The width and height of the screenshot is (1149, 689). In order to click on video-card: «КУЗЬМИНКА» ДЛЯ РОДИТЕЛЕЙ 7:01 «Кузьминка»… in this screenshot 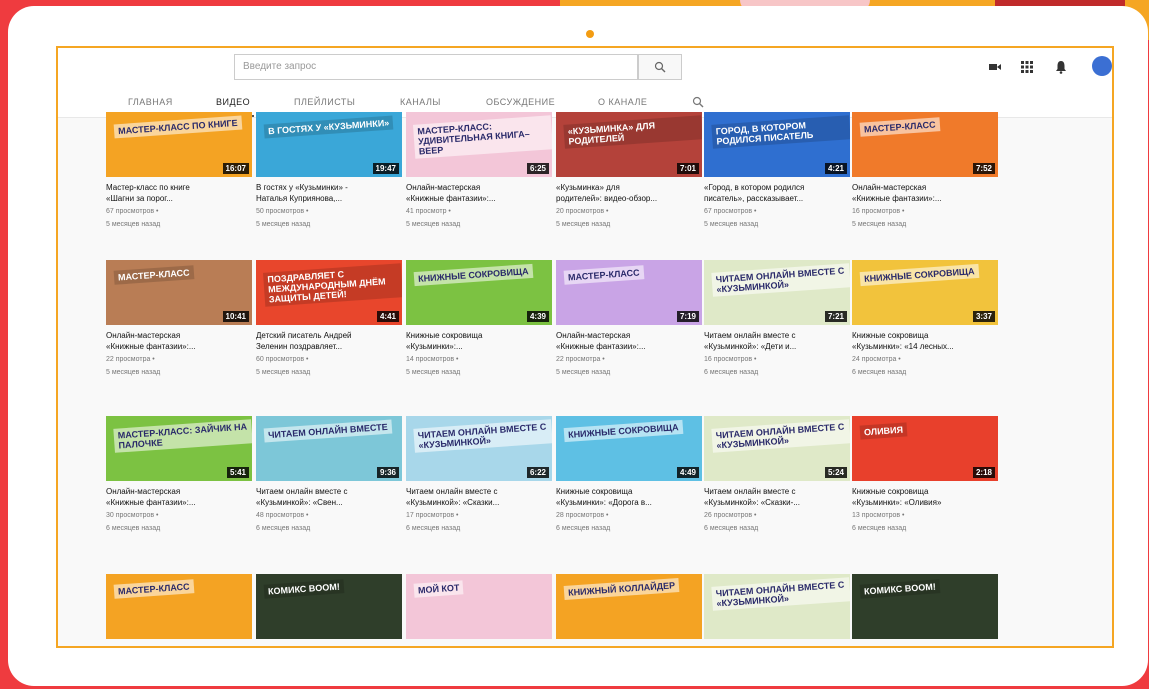, I will do `click(629, 171)`.